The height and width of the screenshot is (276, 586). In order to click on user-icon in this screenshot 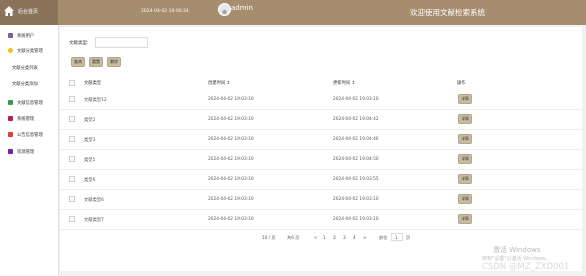, I will do `click(10, 35)`.